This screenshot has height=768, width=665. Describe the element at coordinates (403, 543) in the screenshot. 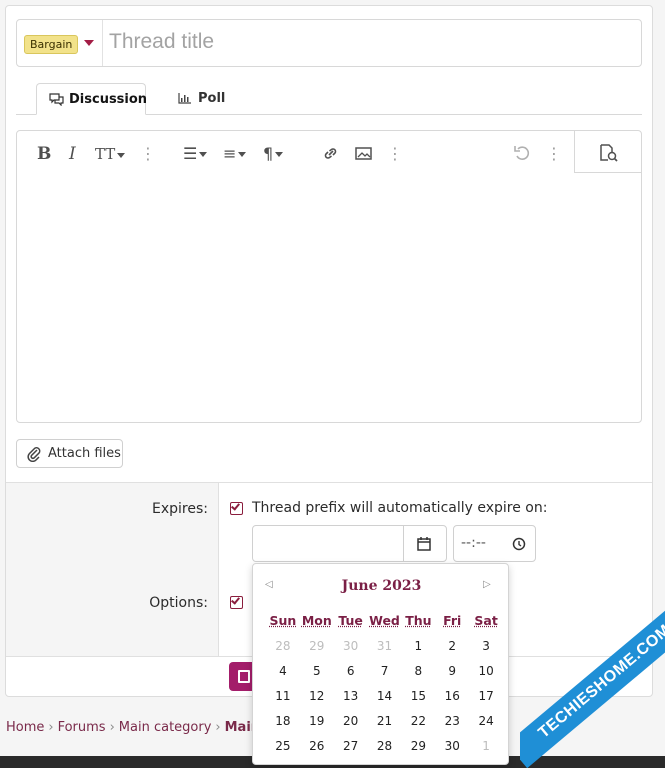

I see `date-input-divider` at that location.